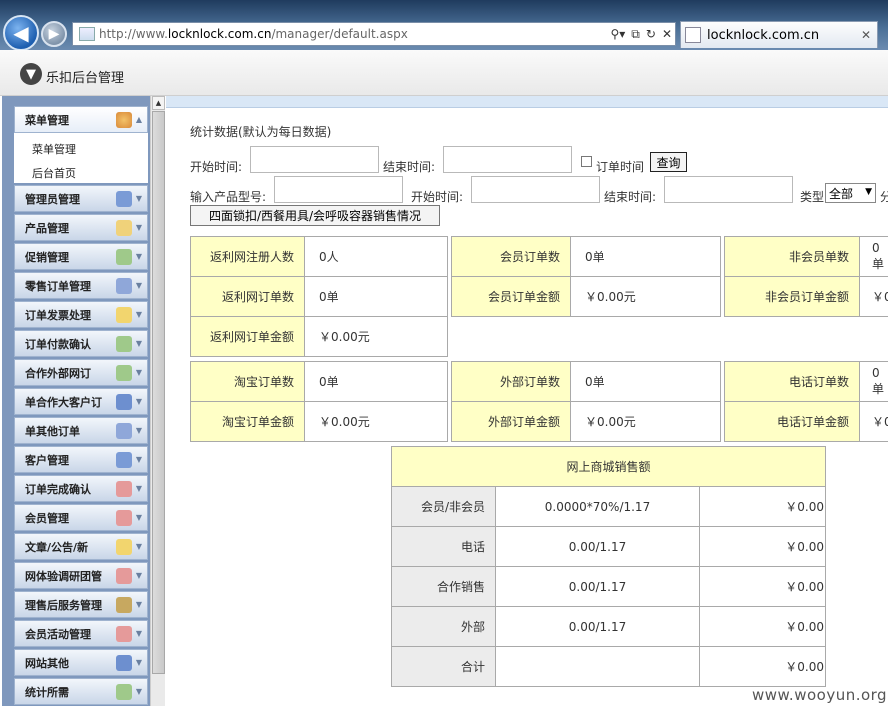 The image size is (888, 706). Describe the element at coordinates (444, 73) in the screenshot. I see `app-header: ▼ 乐扣后台管理` at that location.